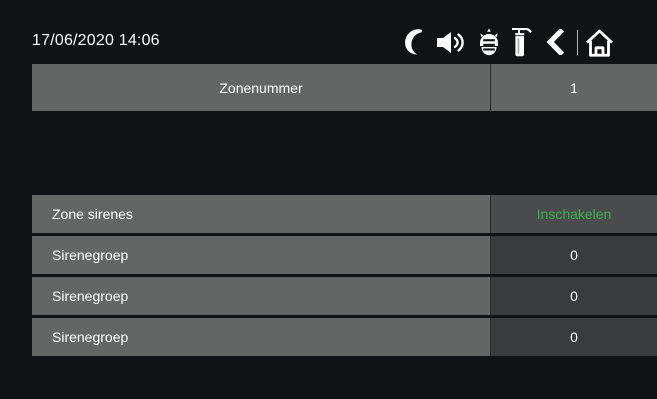 This screenshot has width=657, height=399. What do you see at coordinates (599, 43) in the screenshot?
I see `home-icon` at bounding box center [599, 43].